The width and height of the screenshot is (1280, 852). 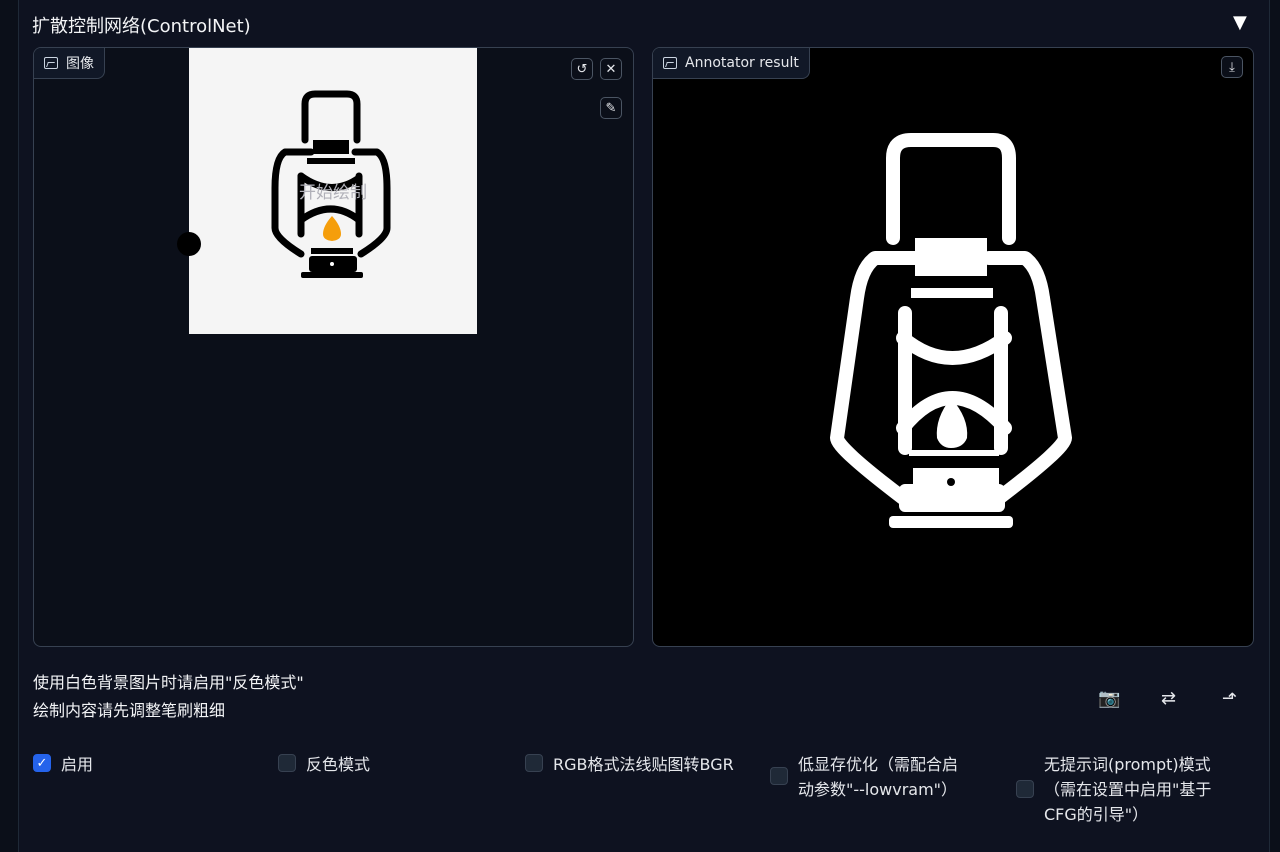 I want to click on undo-icon: ↺, so click(x=582, y=69).